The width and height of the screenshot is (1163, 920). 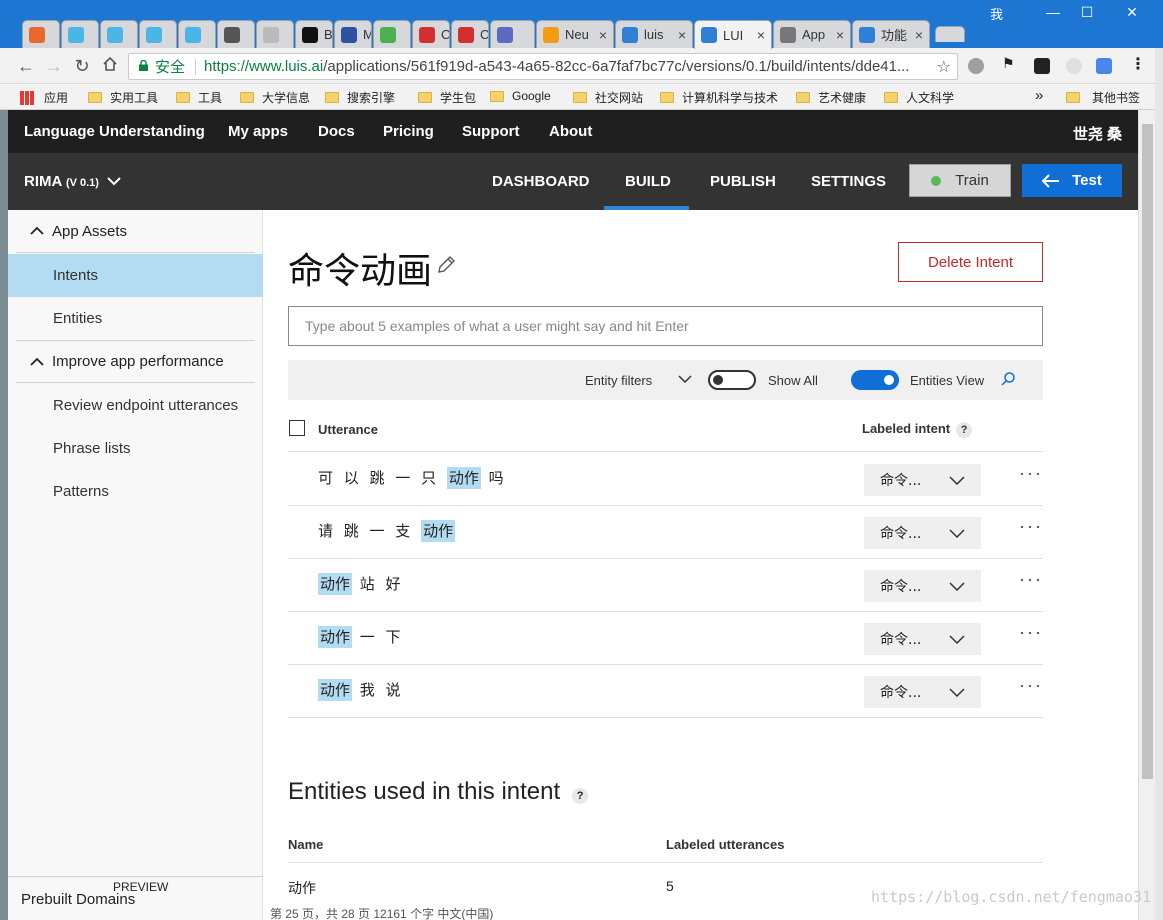 I want to click on reload-icon: ↻, so click(x=82, y=66).